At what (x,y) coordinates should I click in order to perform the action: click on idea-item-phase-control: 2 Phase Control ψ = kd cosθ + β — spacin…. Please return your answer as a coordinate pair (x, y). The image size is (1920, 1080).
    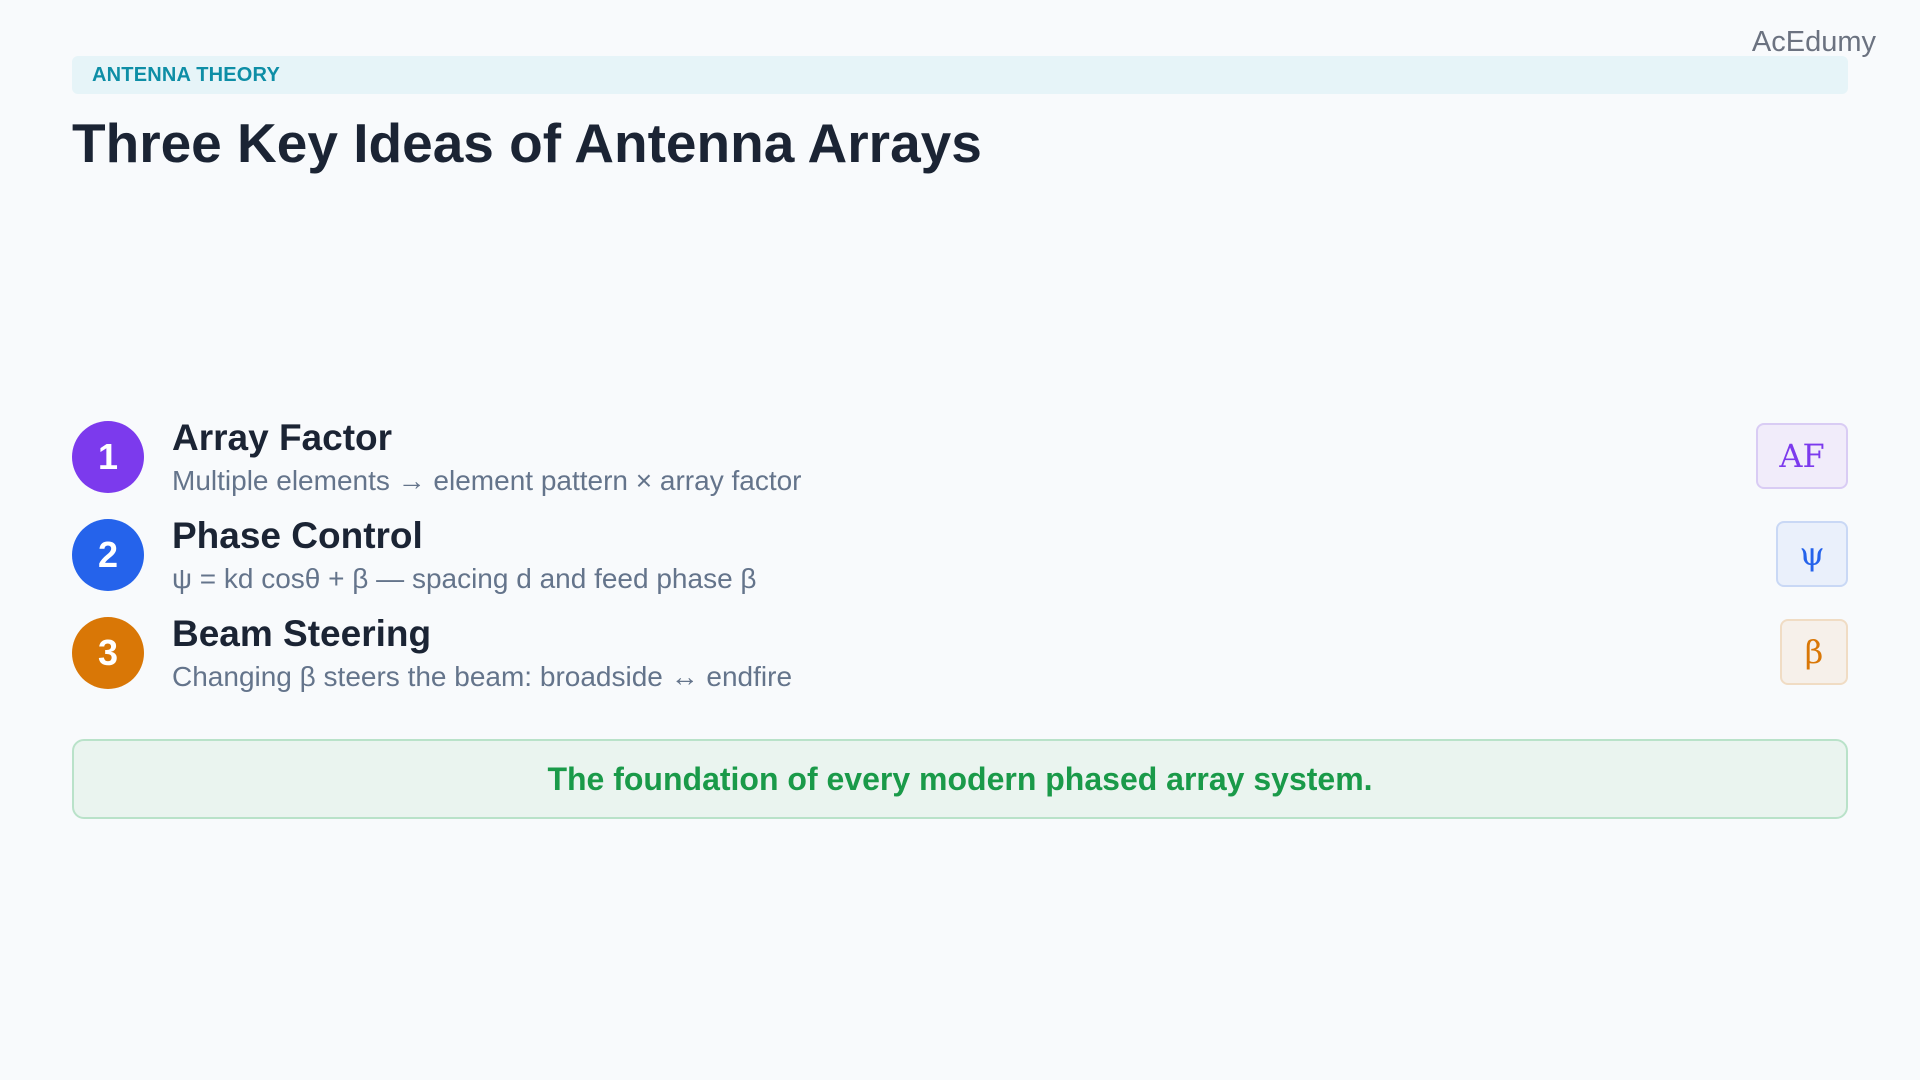
    Looking at the image, I should click on (960, 563).